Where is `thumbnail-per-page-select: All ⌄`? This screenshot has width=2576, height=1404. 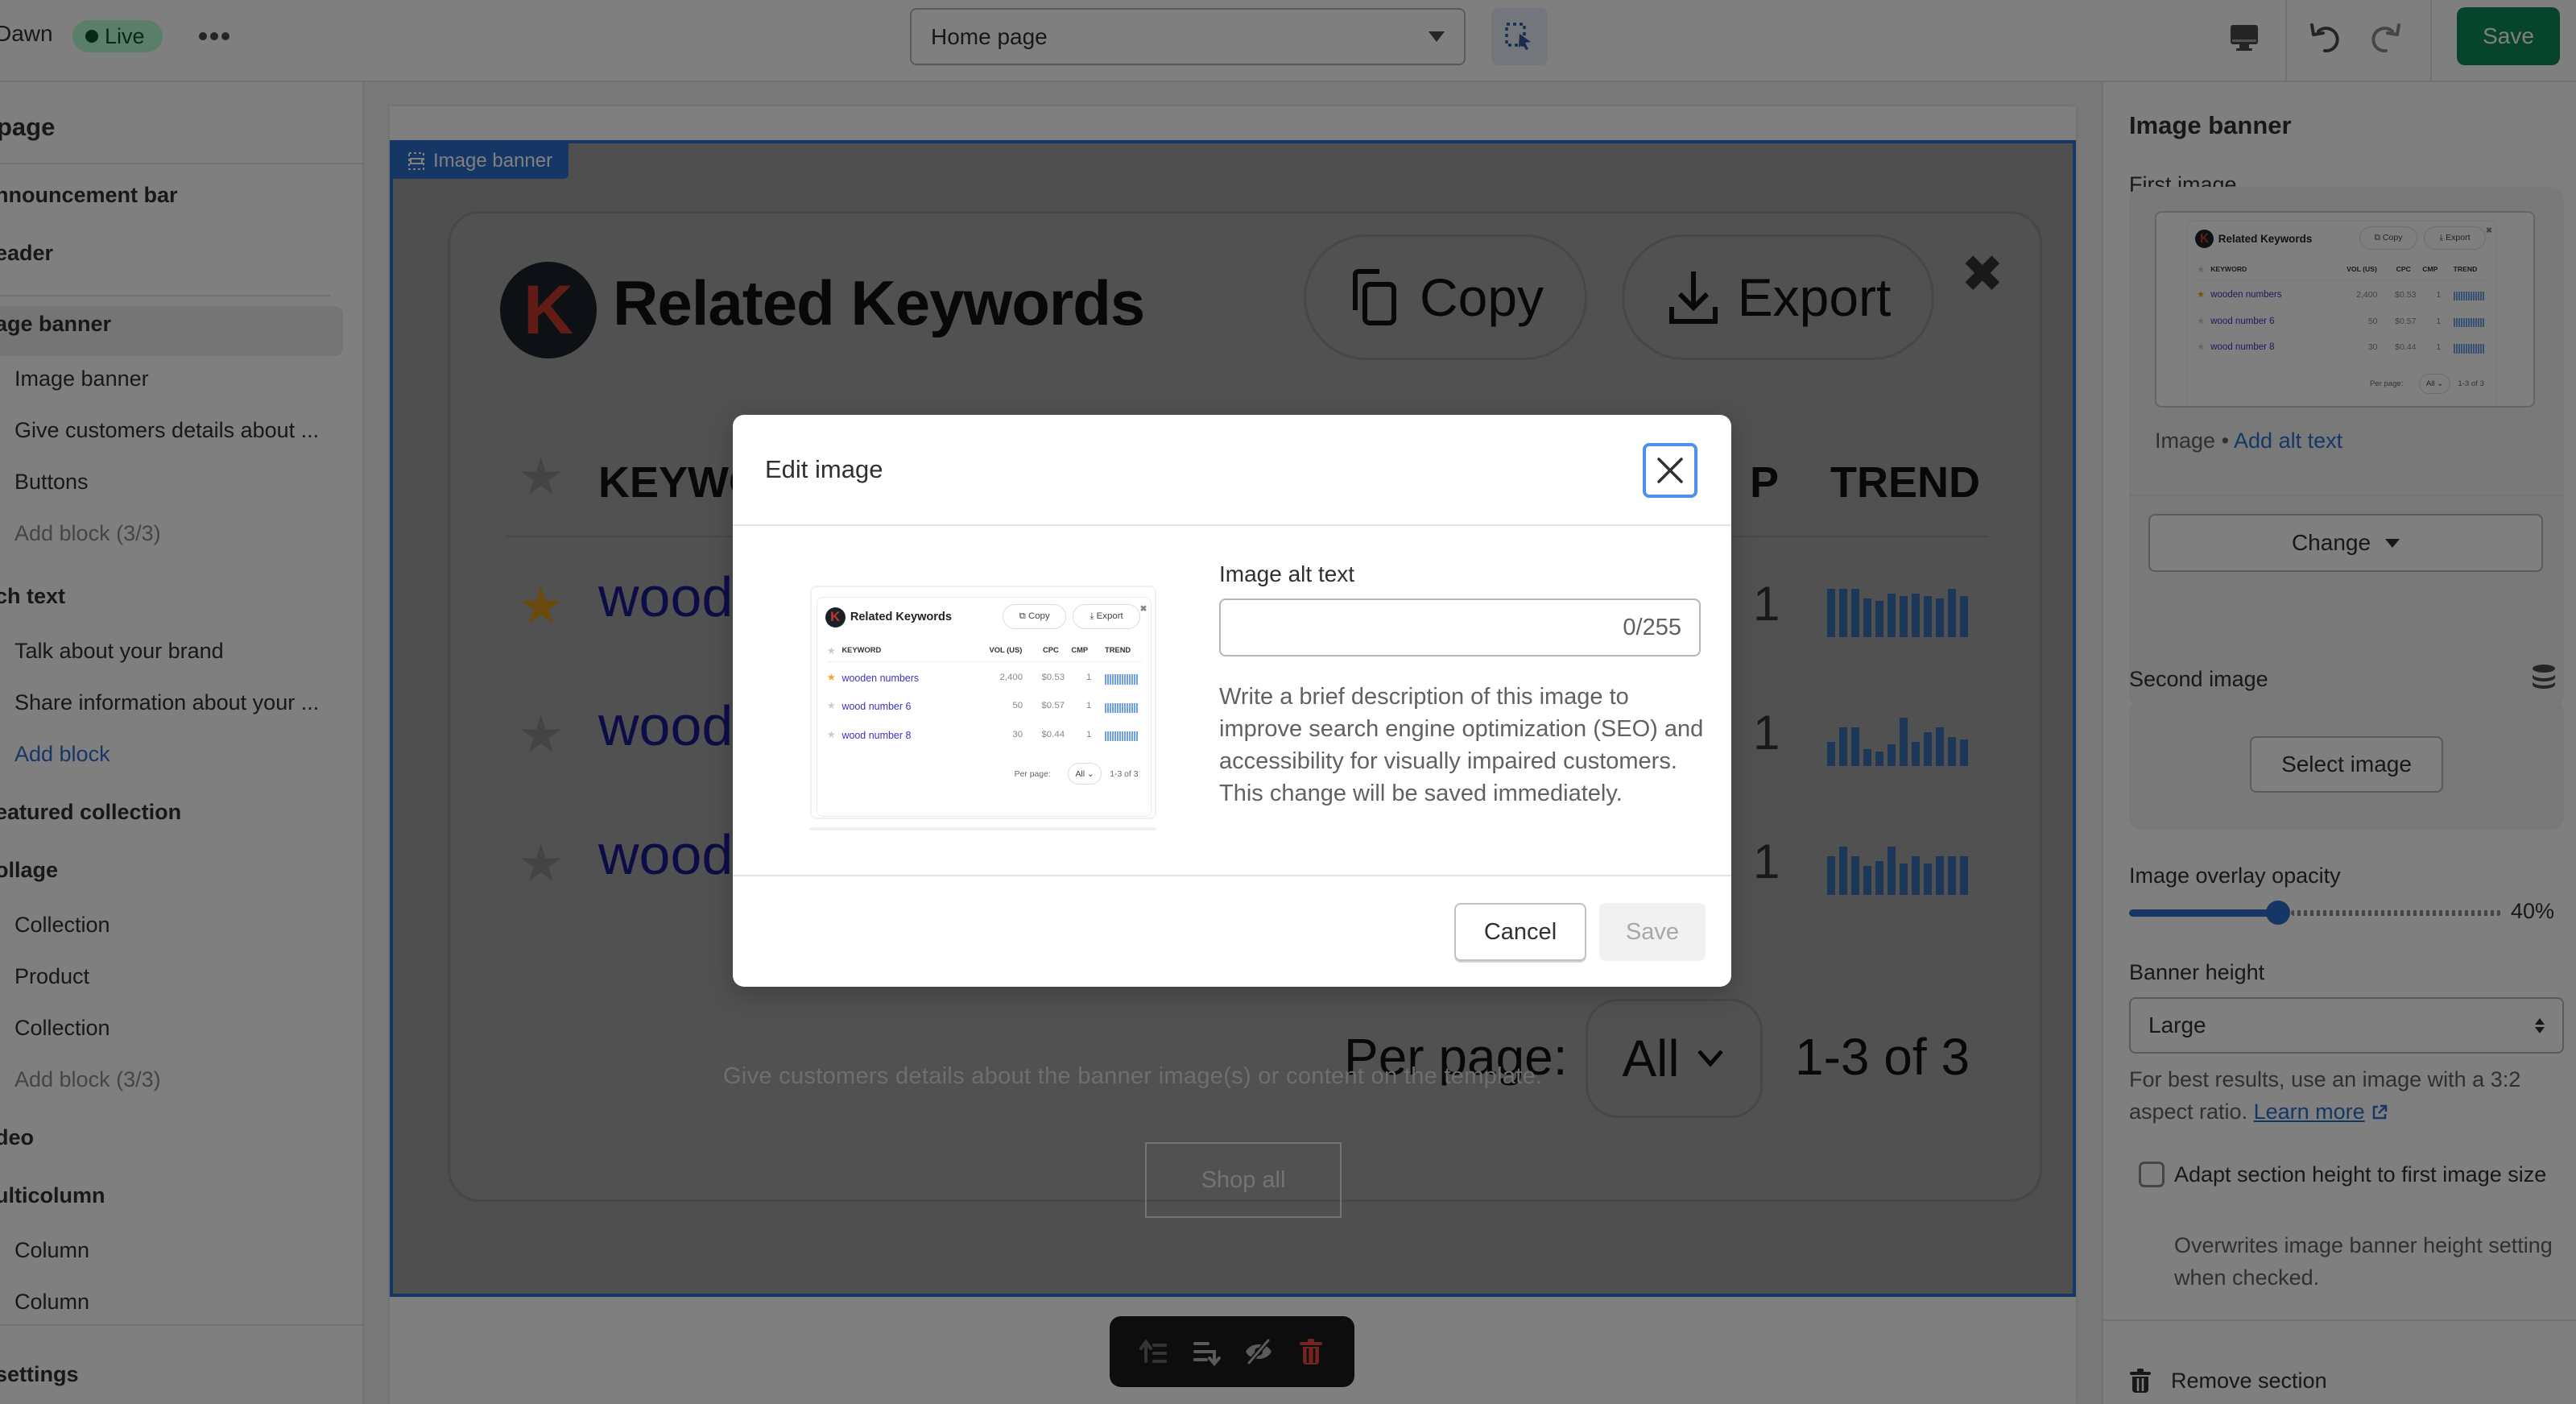 thumbnail-per-page-select: All ⌄ is located at coordinates (1085, 774).